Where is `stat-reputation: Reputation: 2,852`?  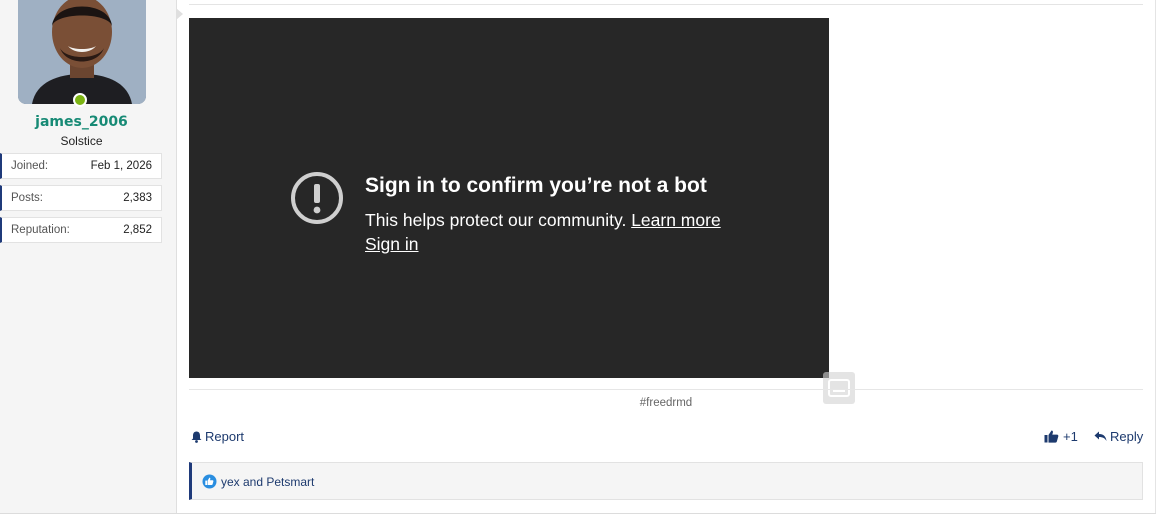
stat-reputation: Reputation: 2,852 is located at coordinates (81, 230).